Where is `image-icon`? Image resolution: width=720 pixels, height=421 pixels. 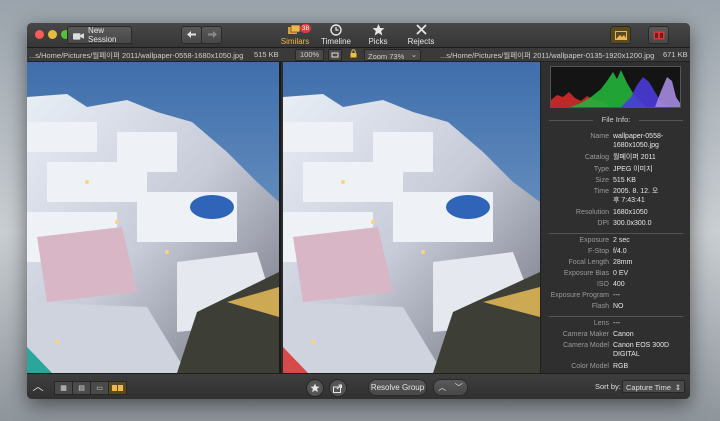
image-icon is located at coordinates (620, 35).